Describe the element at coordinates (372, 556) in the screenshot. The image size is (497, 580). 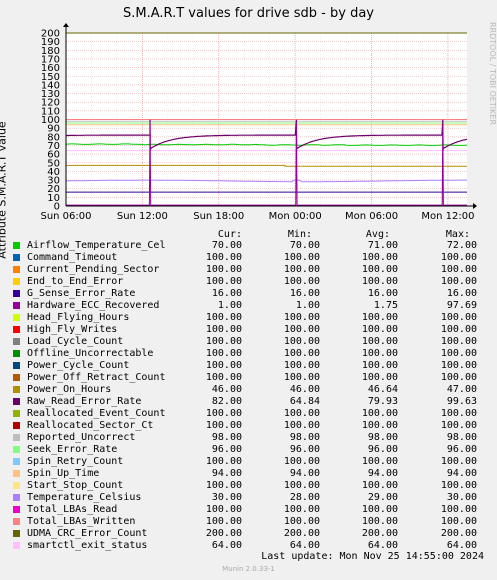
I see `last-update: Last update: Mon Nov 25 14:55:00 2024` at that location.